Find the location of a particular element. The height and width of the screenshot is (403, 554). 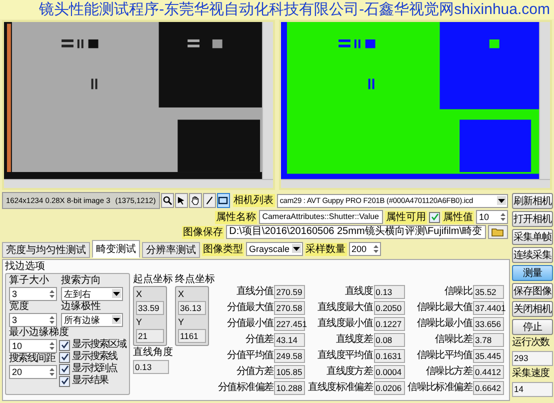

axis-label: X is located at coordinates (182, 294).